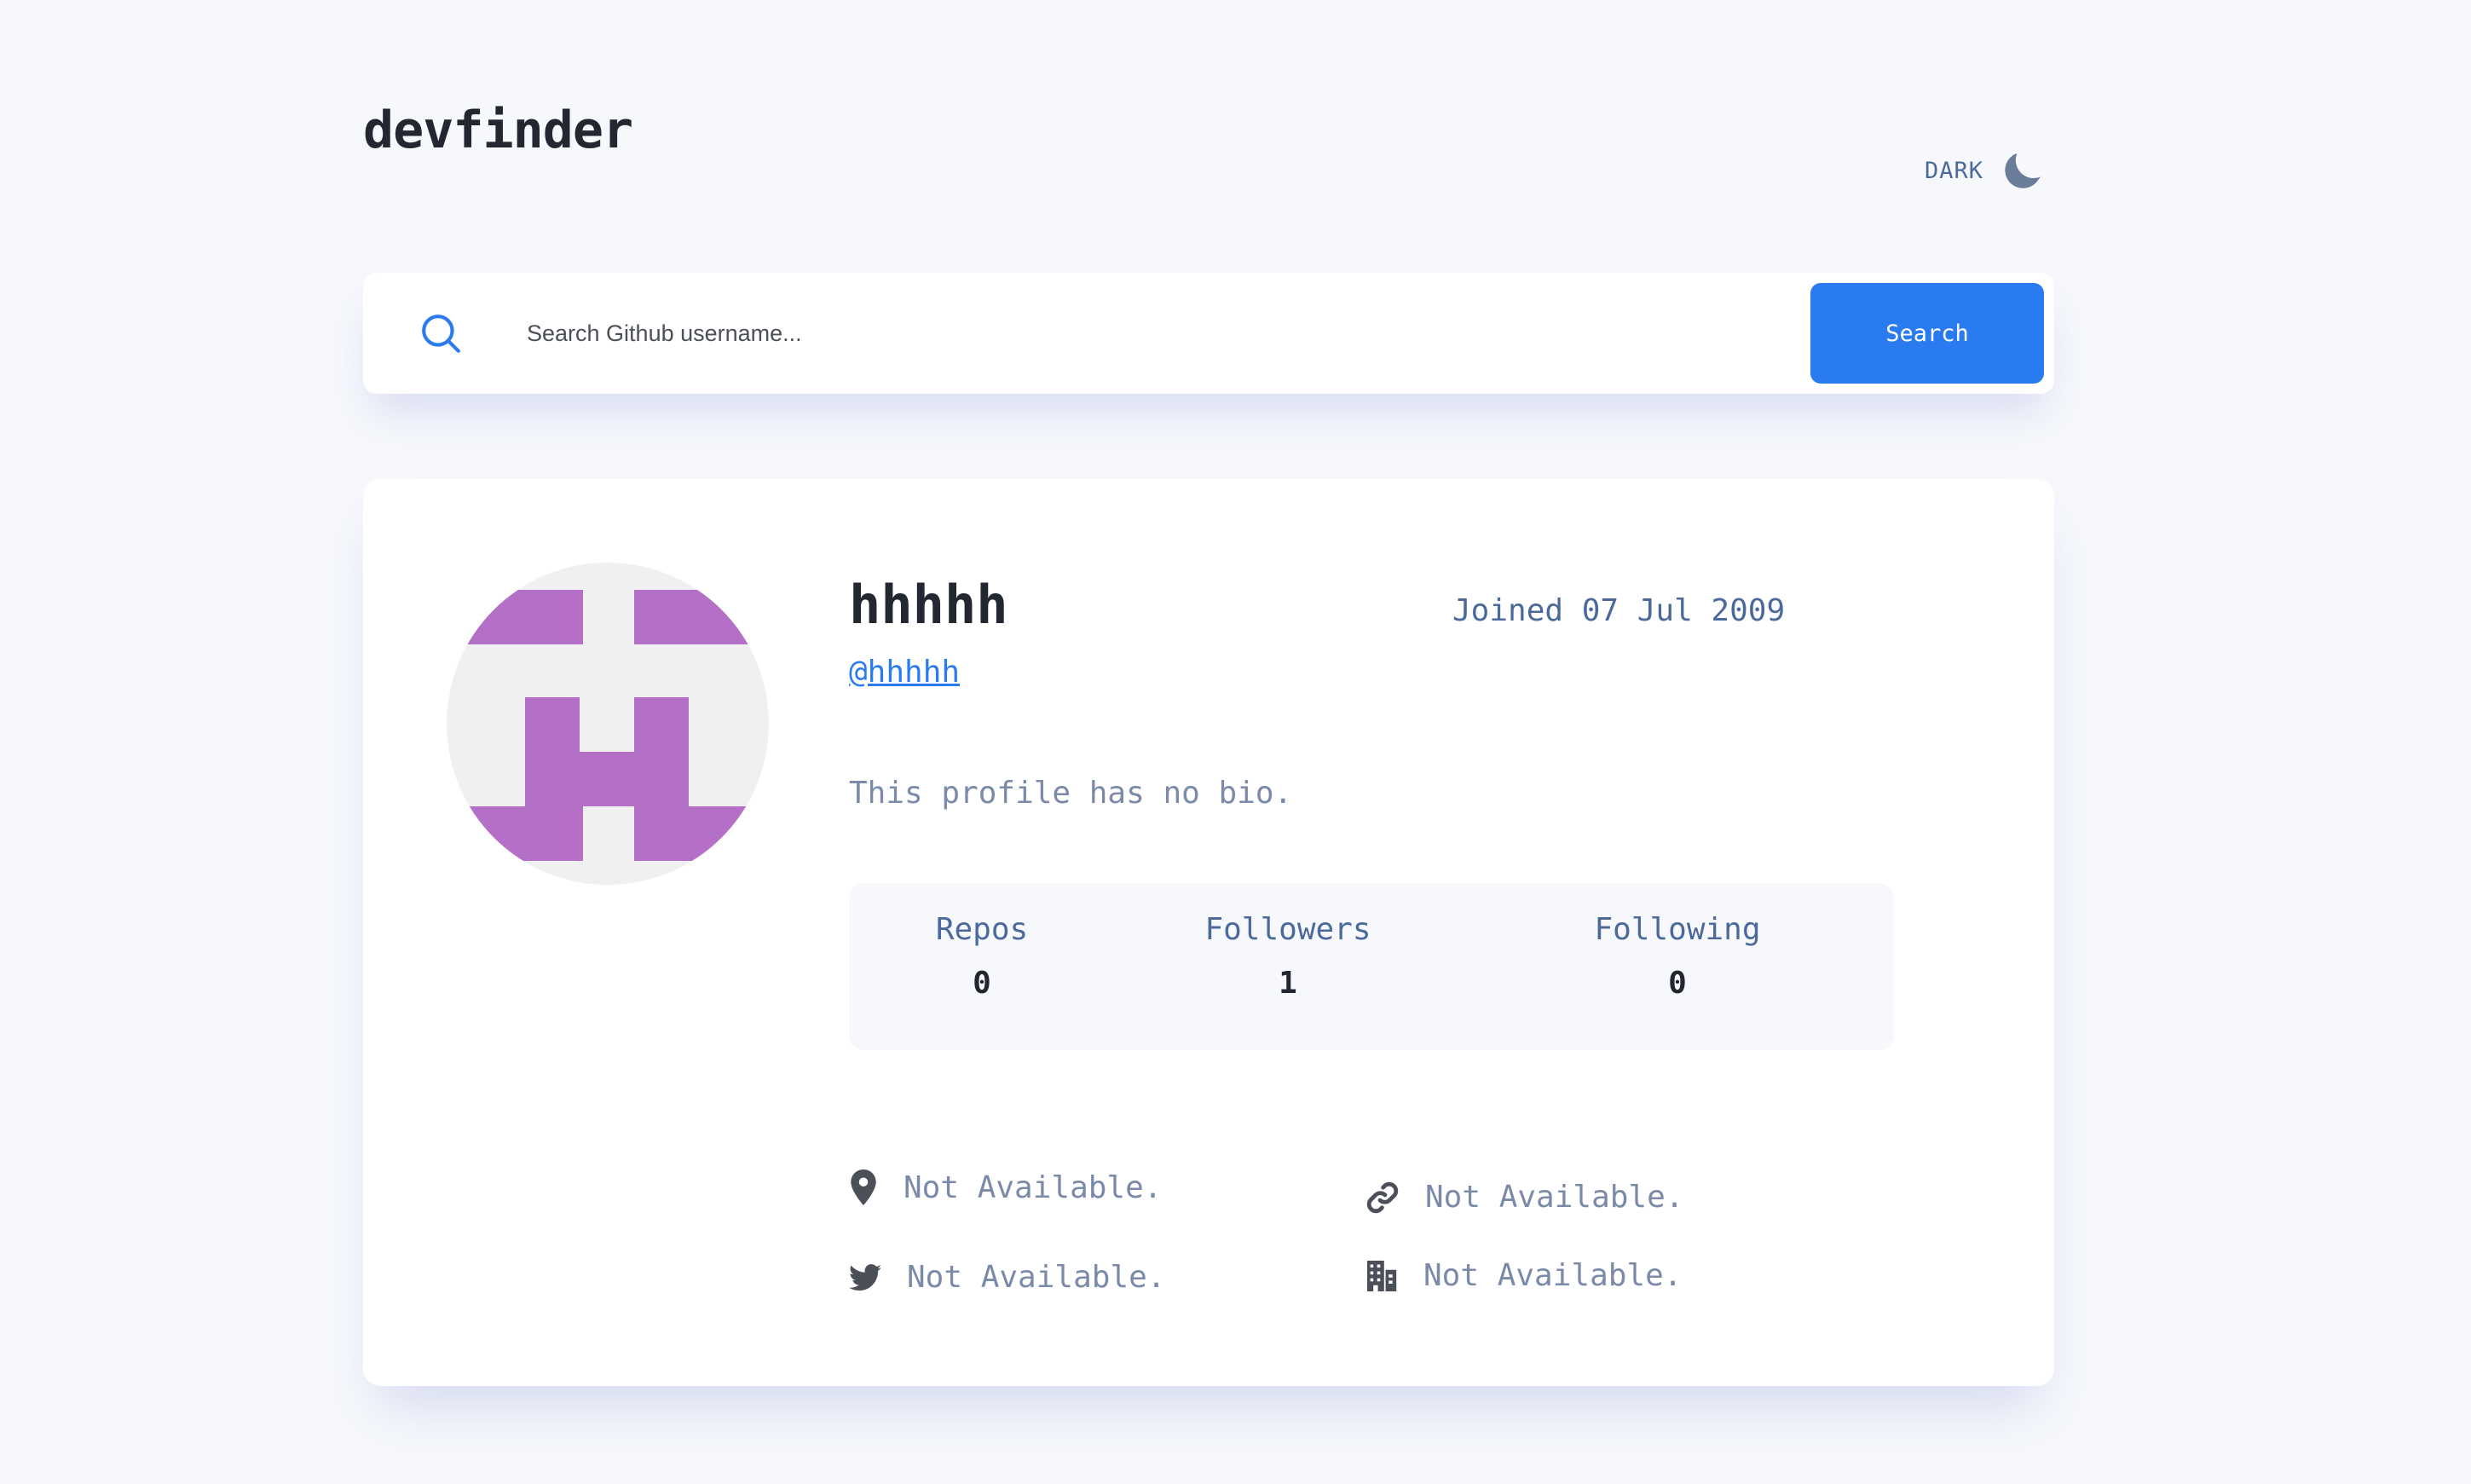  I want to click on twitter-icon, so click(865, 1277).